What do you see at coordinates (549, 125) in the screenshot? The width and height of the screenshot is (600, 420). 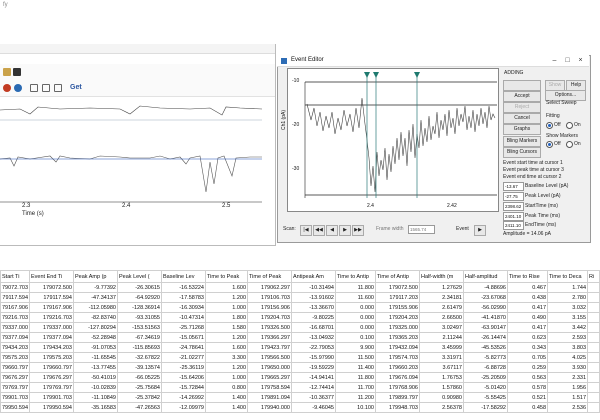 I see `fitting-off-radio` at bounding box center [549, 125].